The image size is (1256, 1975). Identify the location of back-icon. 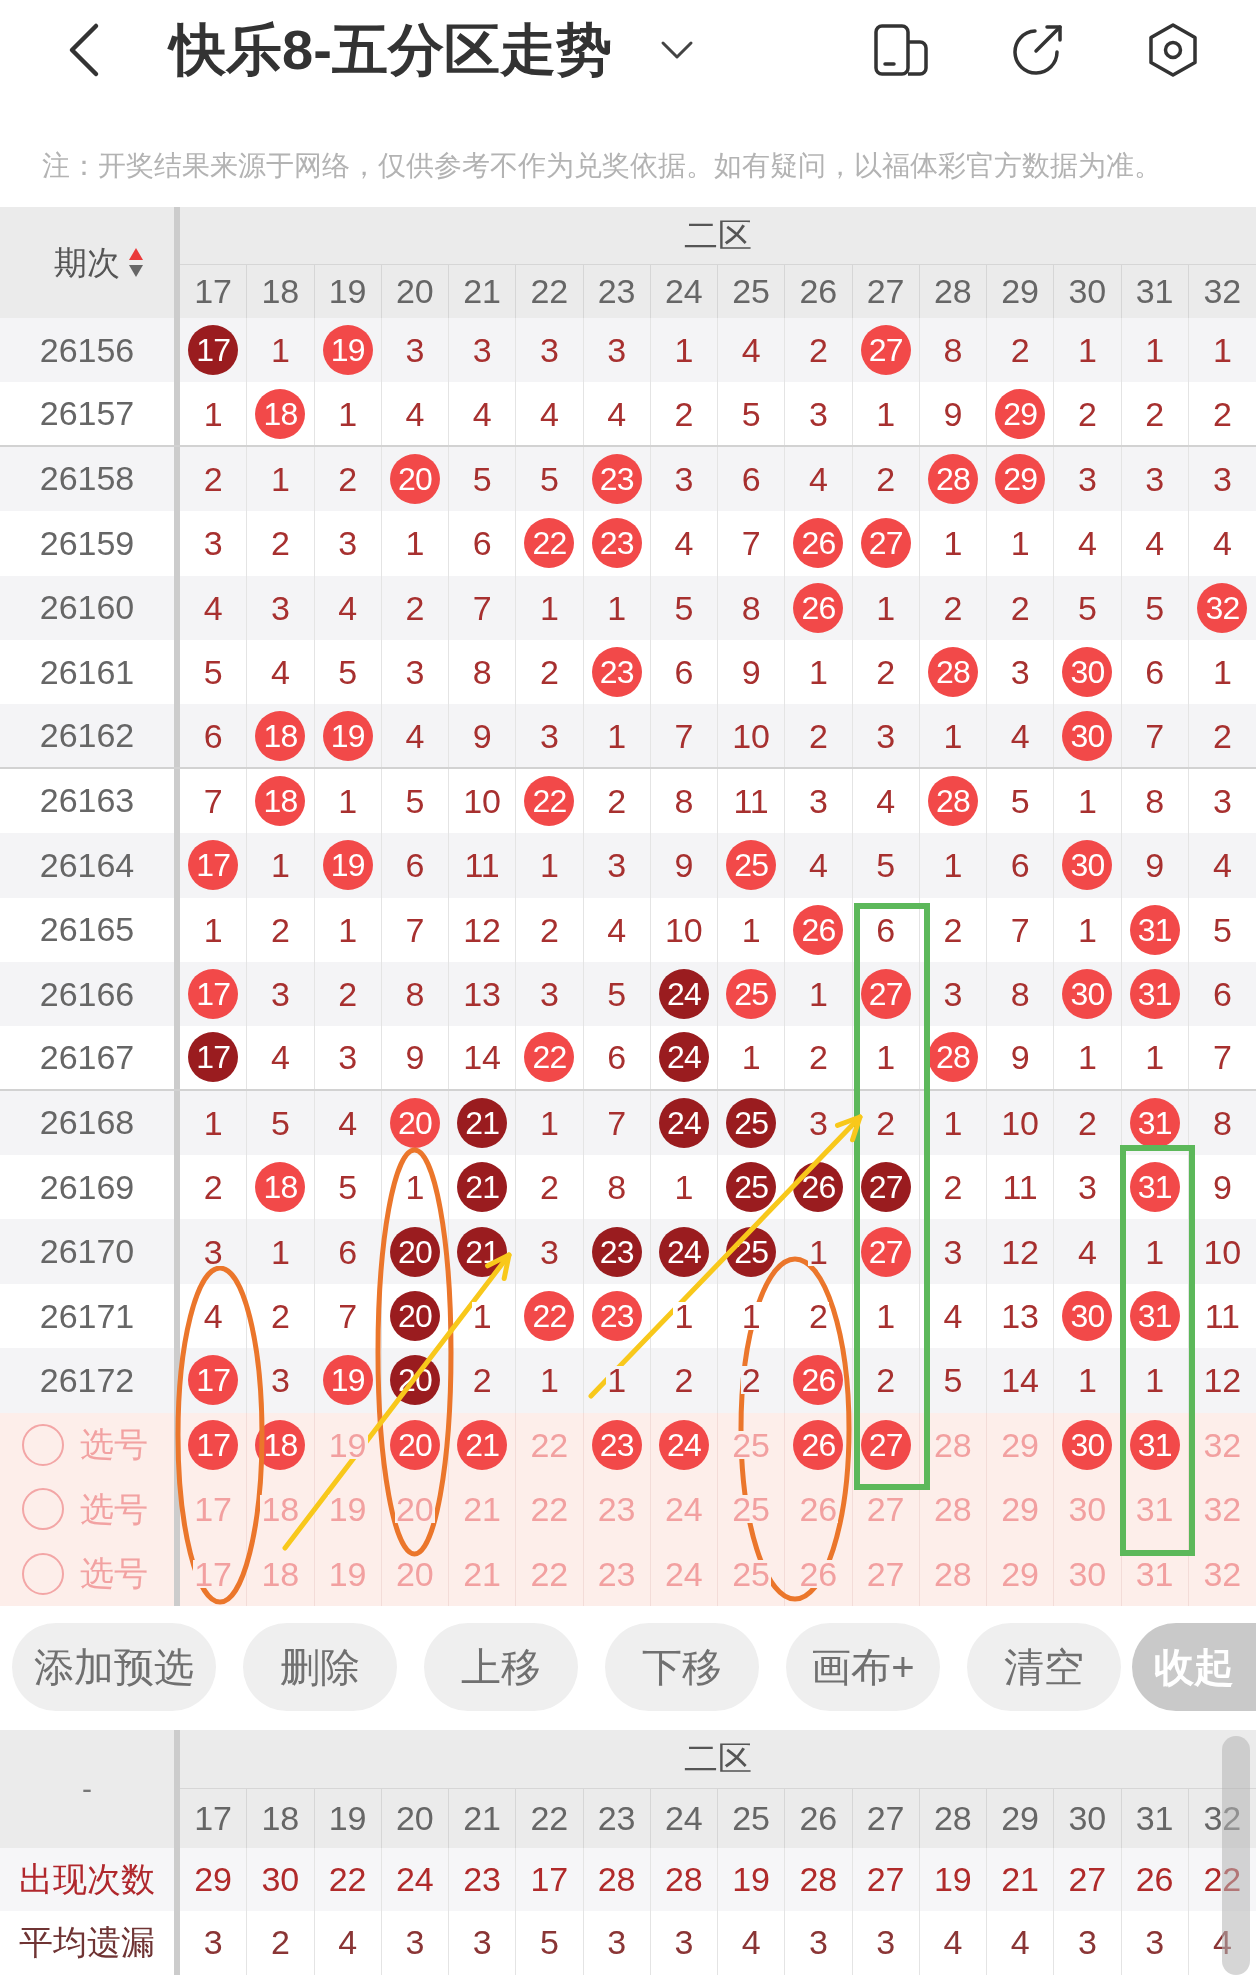
(84, 50).